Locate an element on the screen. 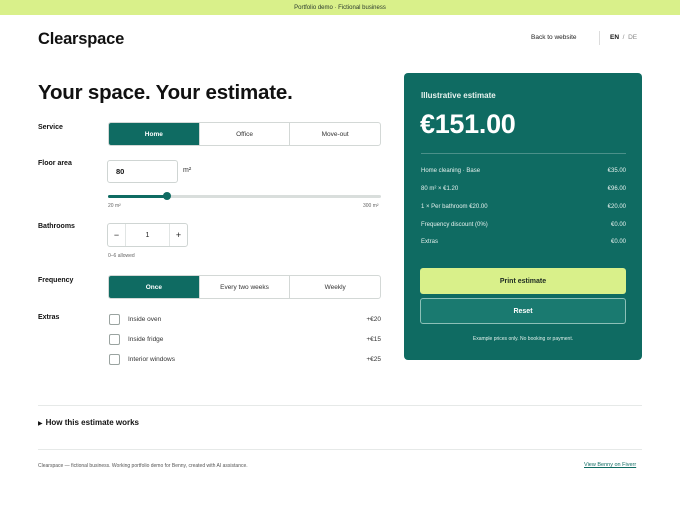 This screenshot has width=680, height=510. floor-area-unit: m² is located at coordinates (187, 170).